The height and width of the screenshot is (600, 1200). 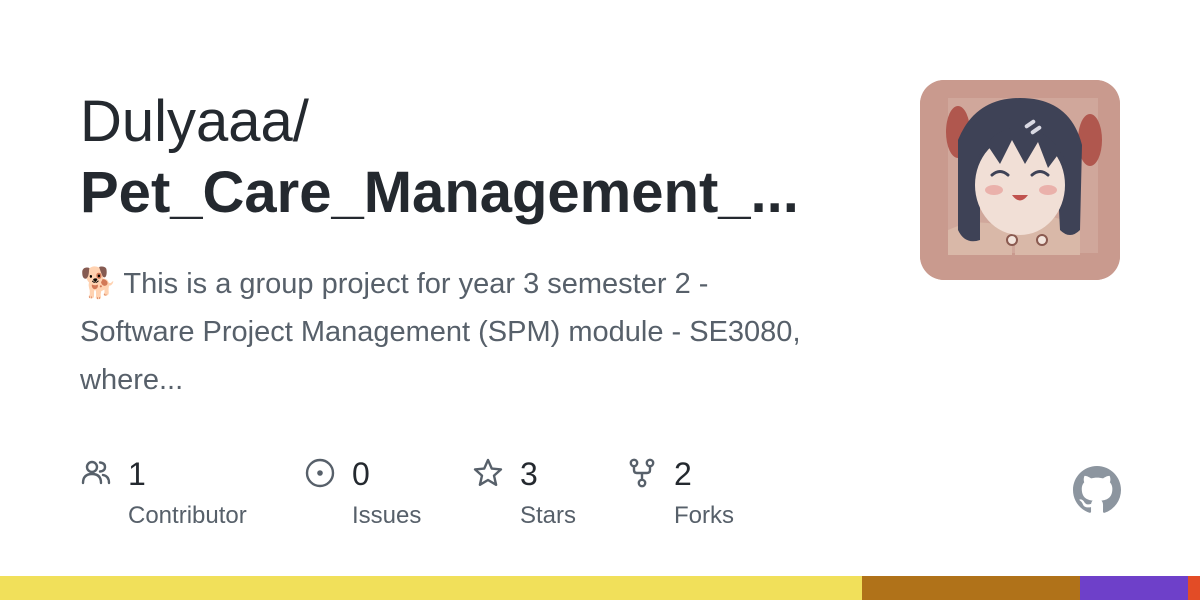 What do you see at coordinates (704, 515) in the screenshot?
I see `forks-label: Forks` at bounding box center [704, 515].